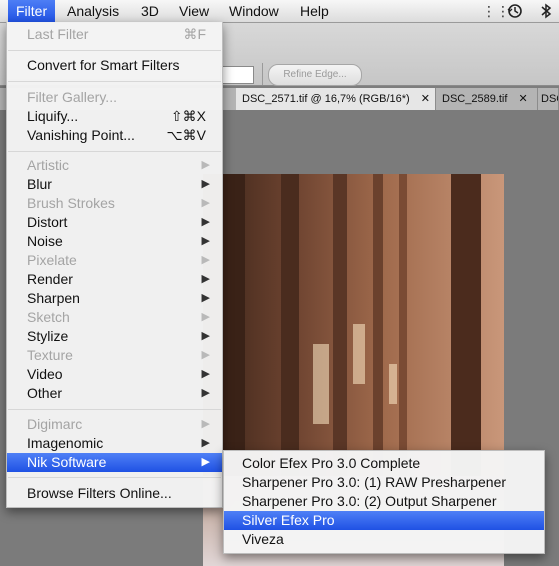  What do you see at coordinates (45, 374) in the screenshot?
I see `item-label: Video` at bounding box center [45, 374].